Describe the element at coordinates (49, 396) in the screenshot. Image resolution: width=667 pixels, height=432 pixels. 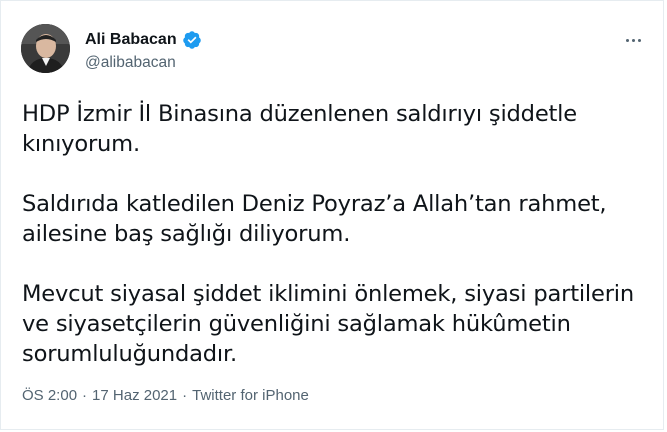
I see `tweet-time: ÖS 2:00` at that location.